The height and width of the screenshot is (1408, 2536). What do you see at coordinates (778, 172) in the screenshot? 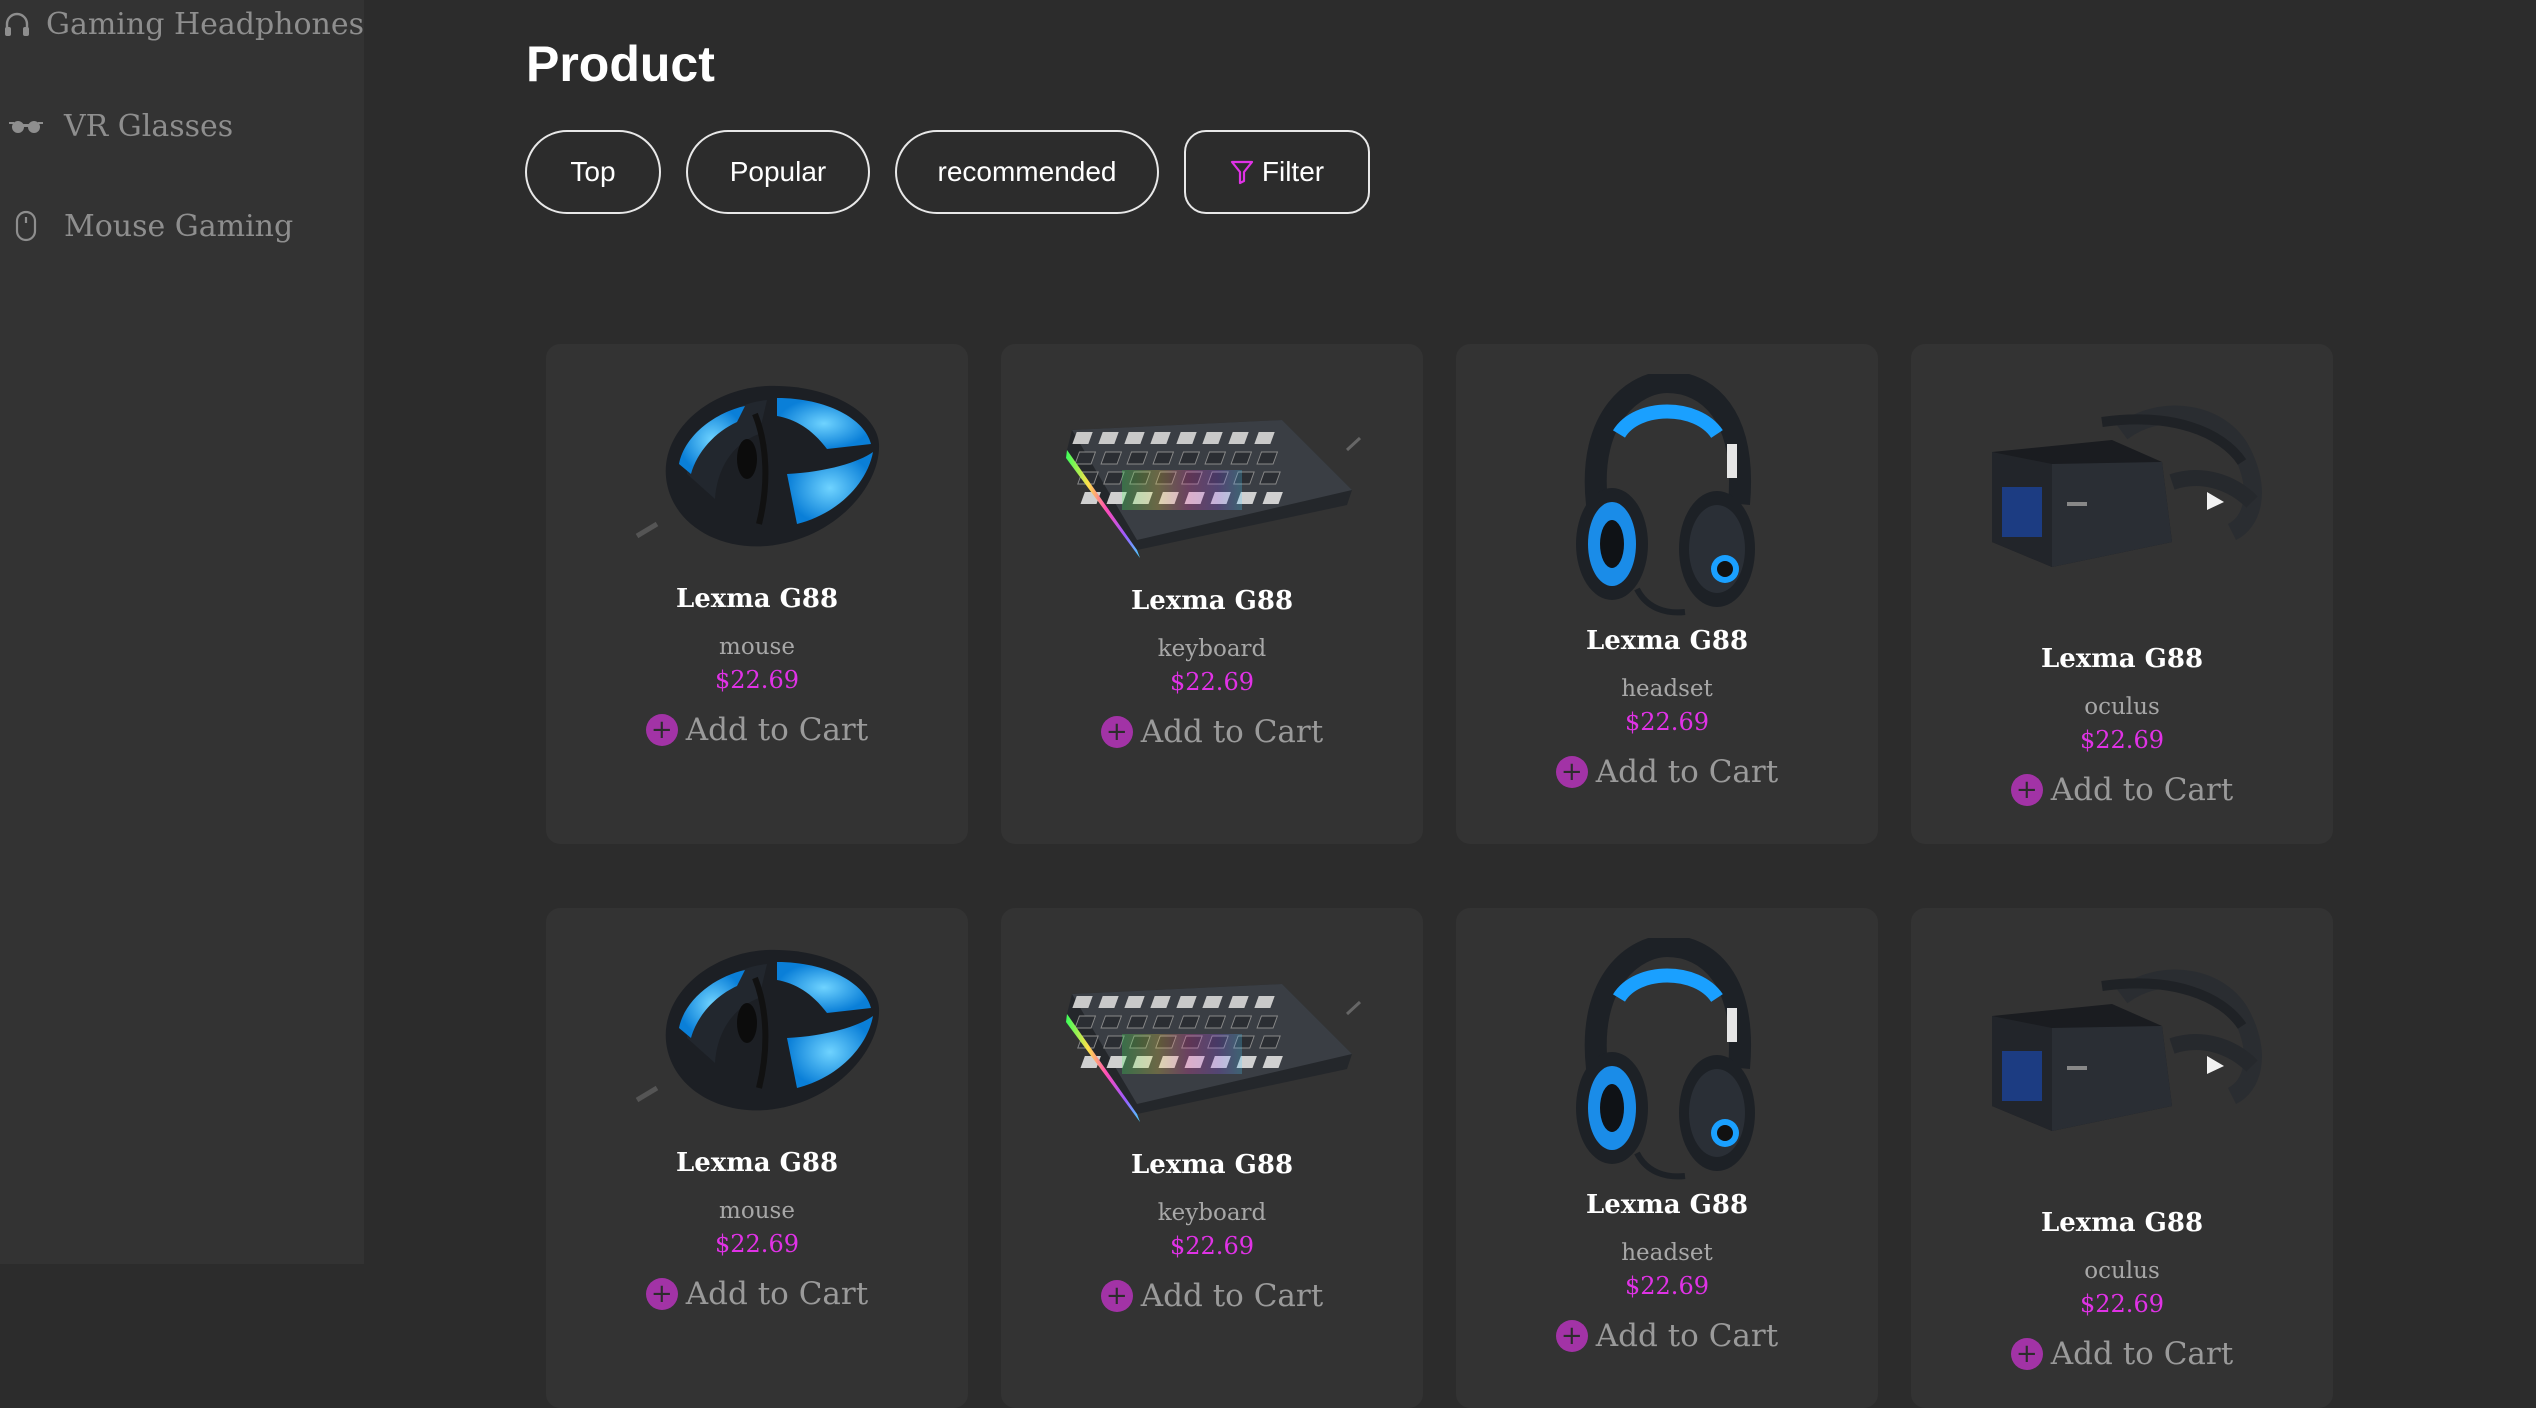
I see `filter-popular-button: Popular` at bounding box center [778, 172].